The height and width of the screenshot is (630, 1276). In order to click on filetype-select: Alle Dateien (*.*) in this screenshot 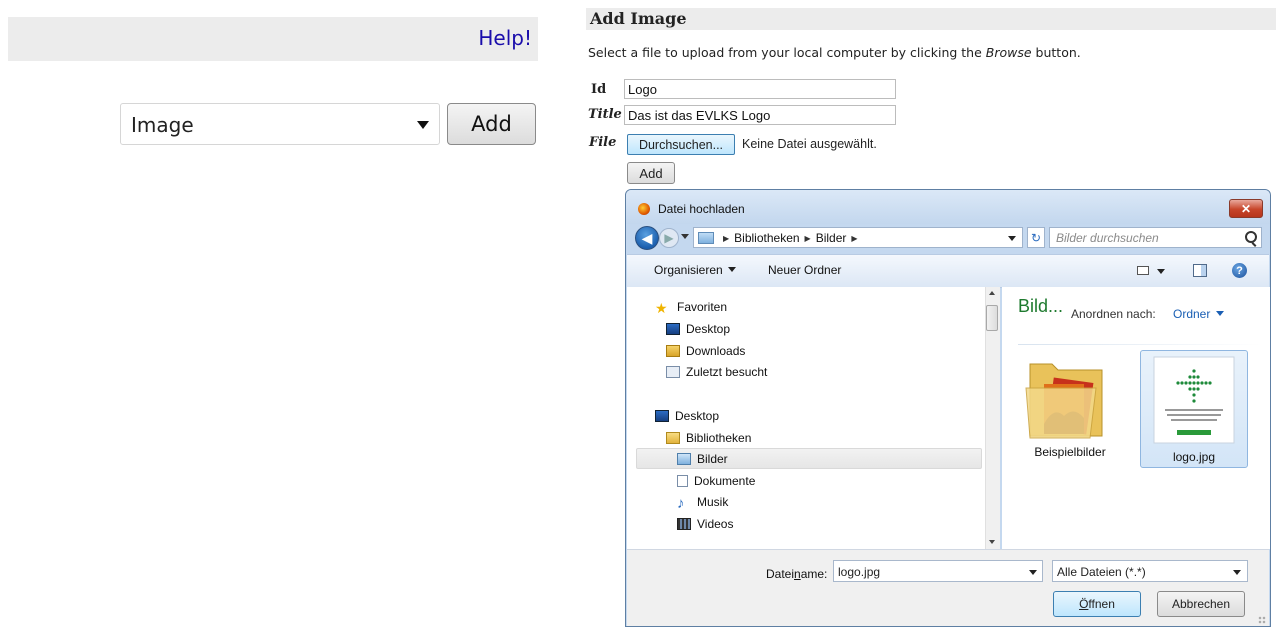, I will do `click(1150, 571)`.